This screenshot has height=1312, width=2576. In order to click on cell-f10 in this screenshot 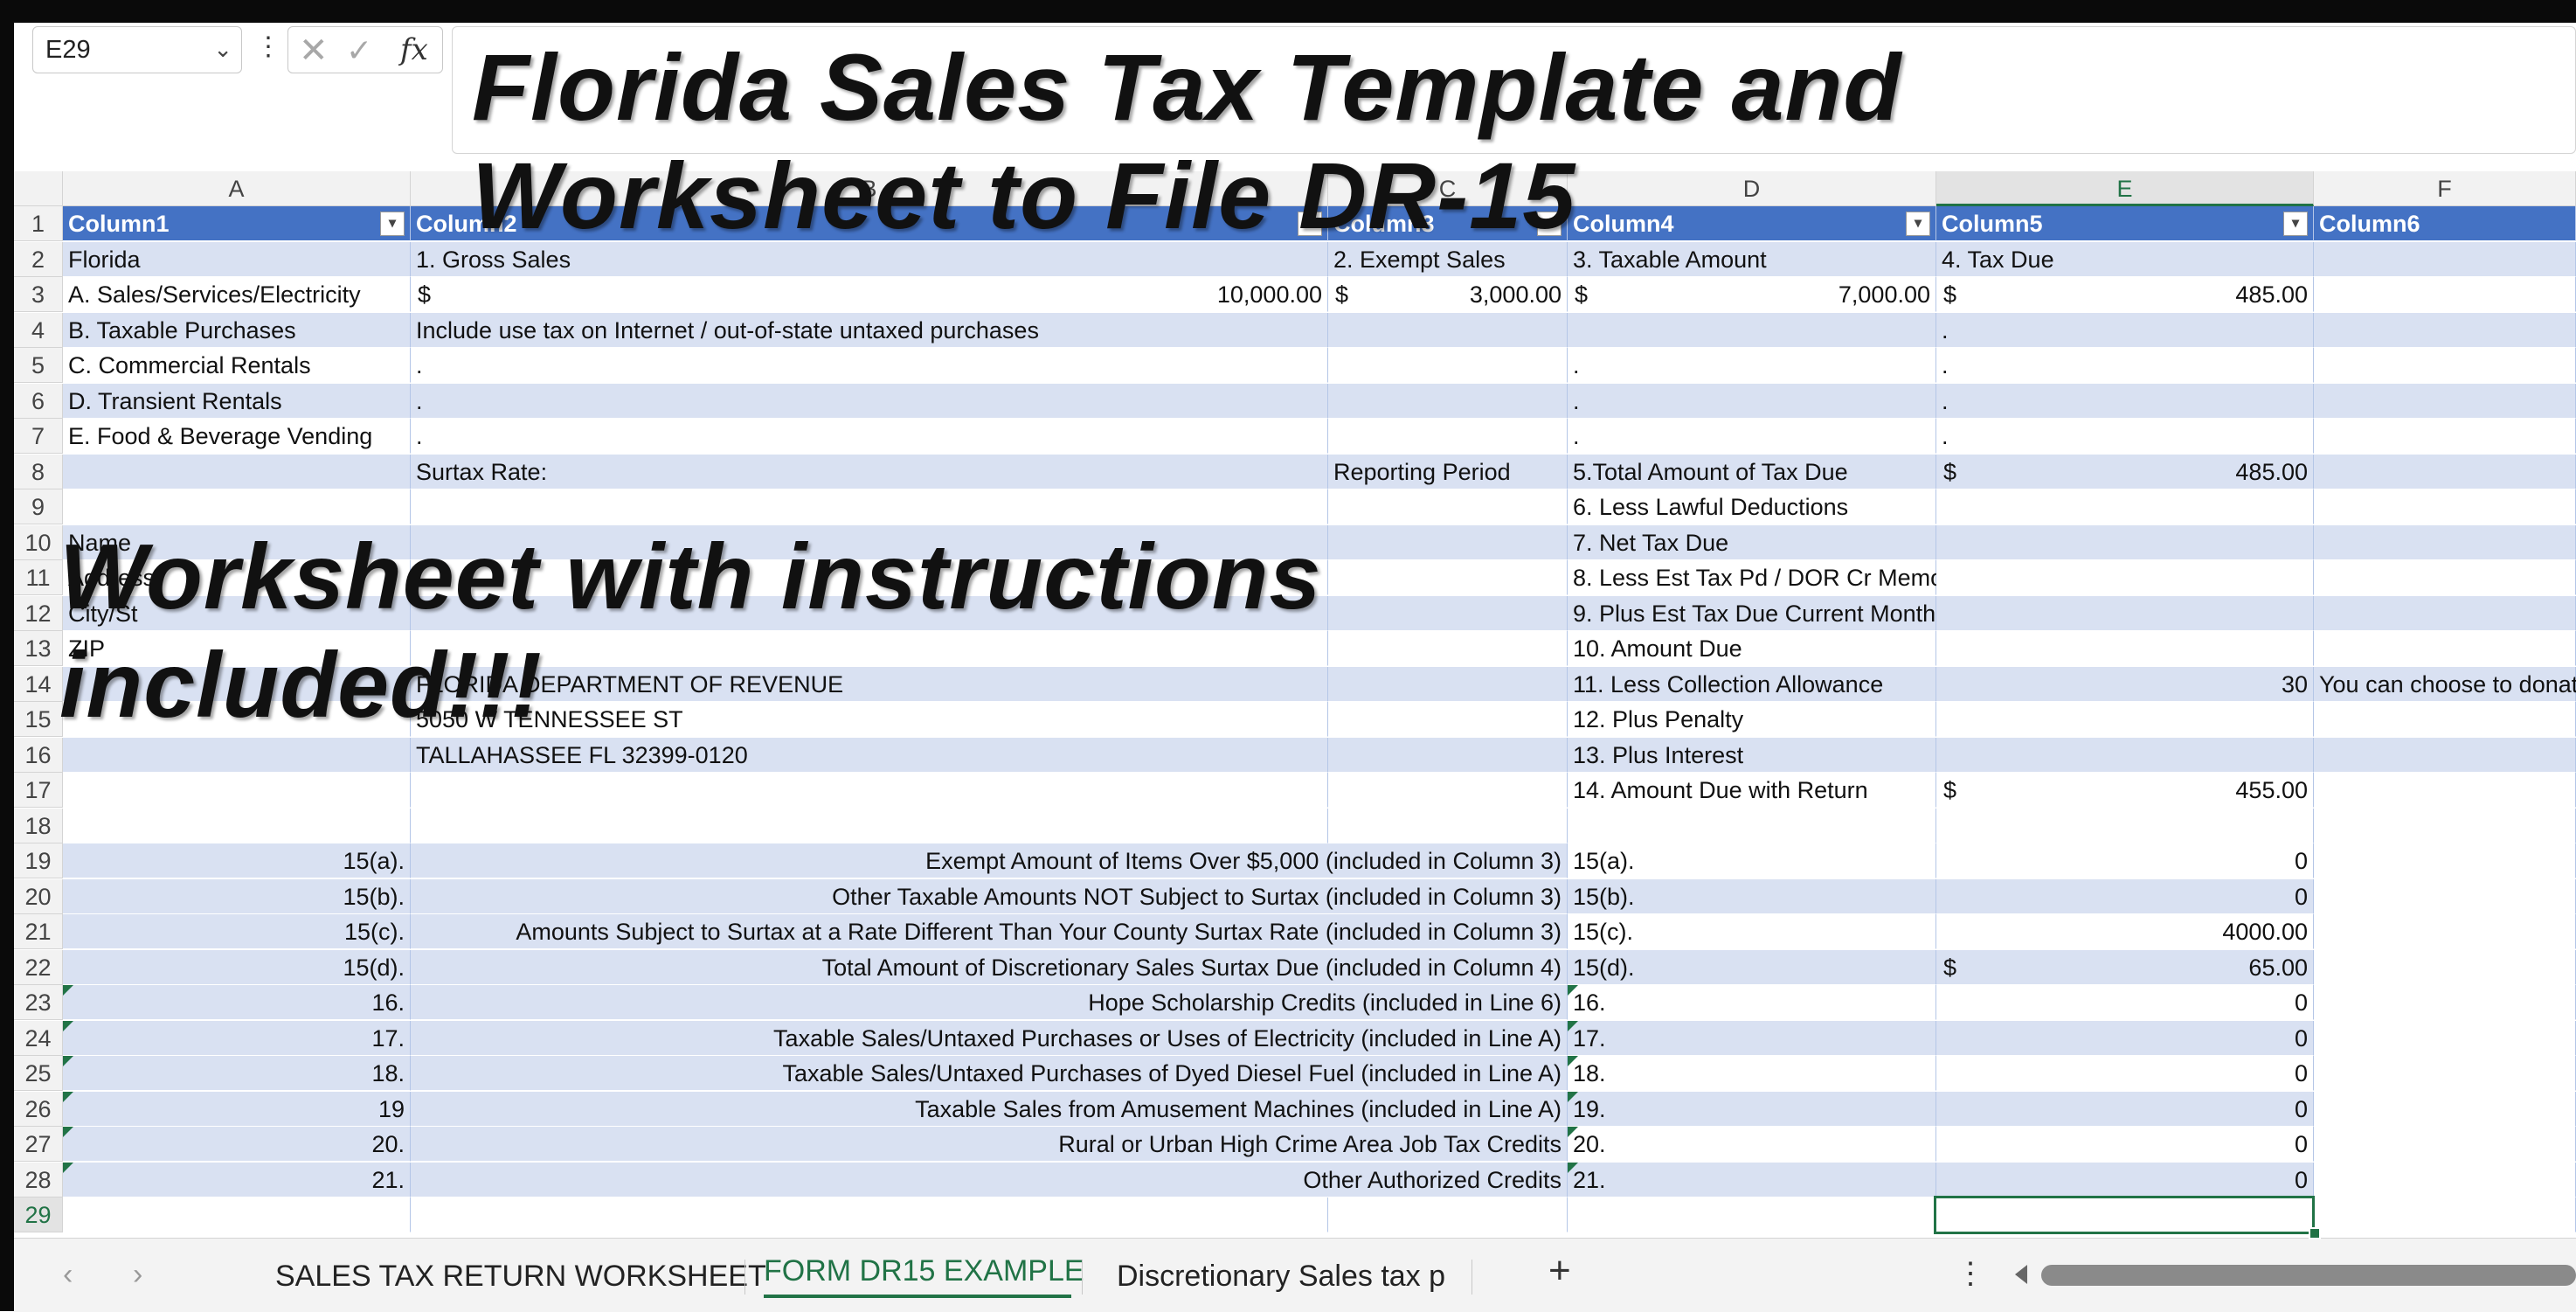, I will do `click(2445, 542)`.